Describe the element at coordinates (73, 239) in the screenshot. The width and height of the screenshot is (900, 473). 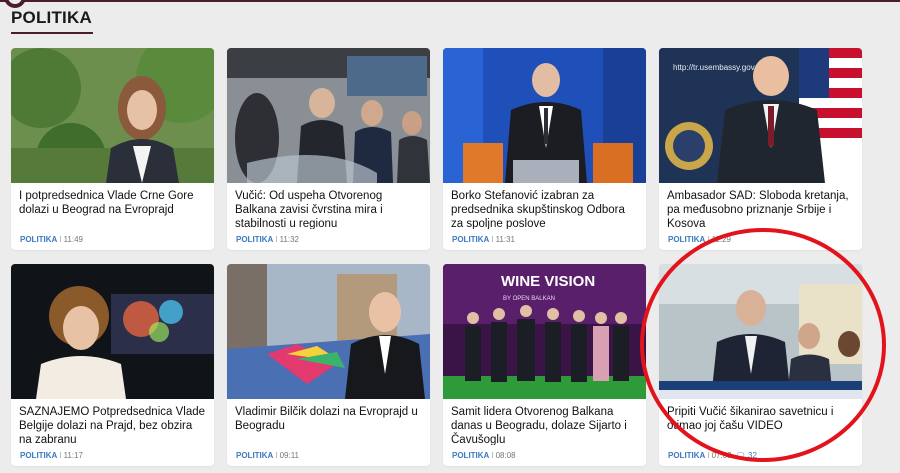
I see `article-time: 11:49` at that location.